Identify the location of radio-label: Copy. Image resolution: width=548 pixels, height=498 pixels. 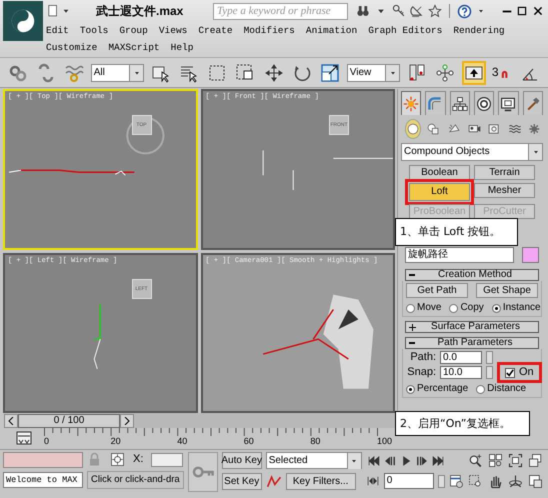
(472, 308).